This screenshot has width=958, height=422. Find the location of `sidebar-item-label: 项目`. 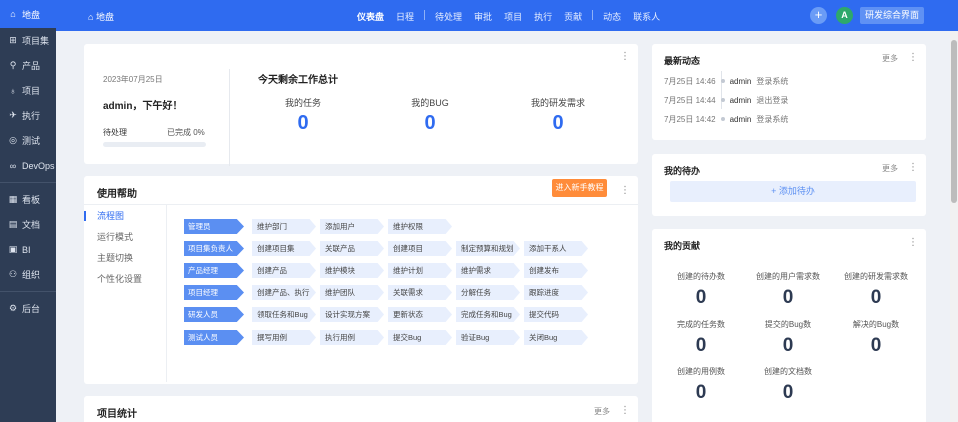

sidebar-item-label: 项目 is located at coordinates (31, 91).